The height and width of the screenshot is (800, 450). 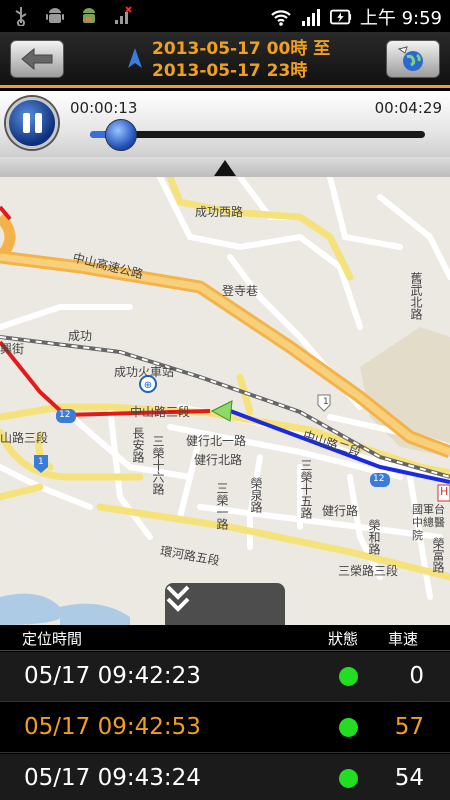 I want to click on triangle-up-icon, so click(x=225, y=168).